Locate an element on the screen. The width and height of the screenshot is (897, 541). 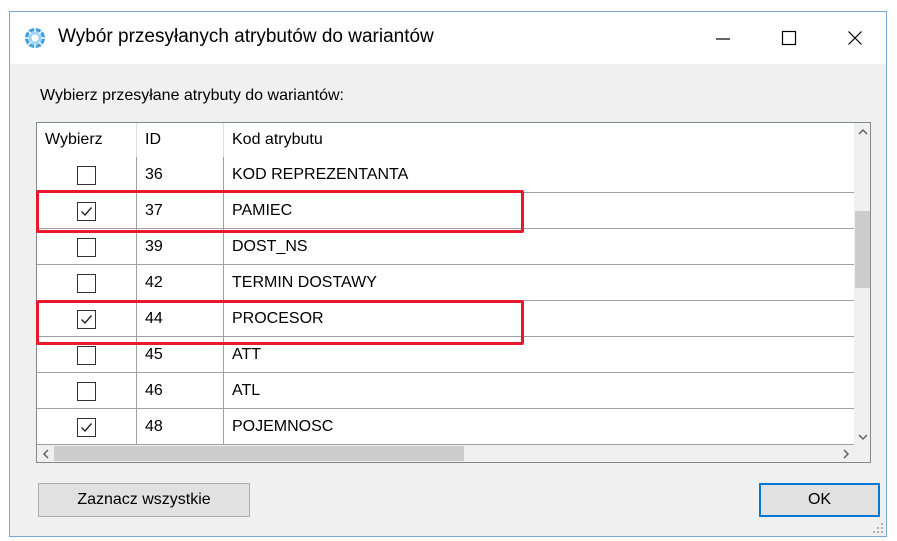
chevron-left-icon is located at coordinates (45, 453).